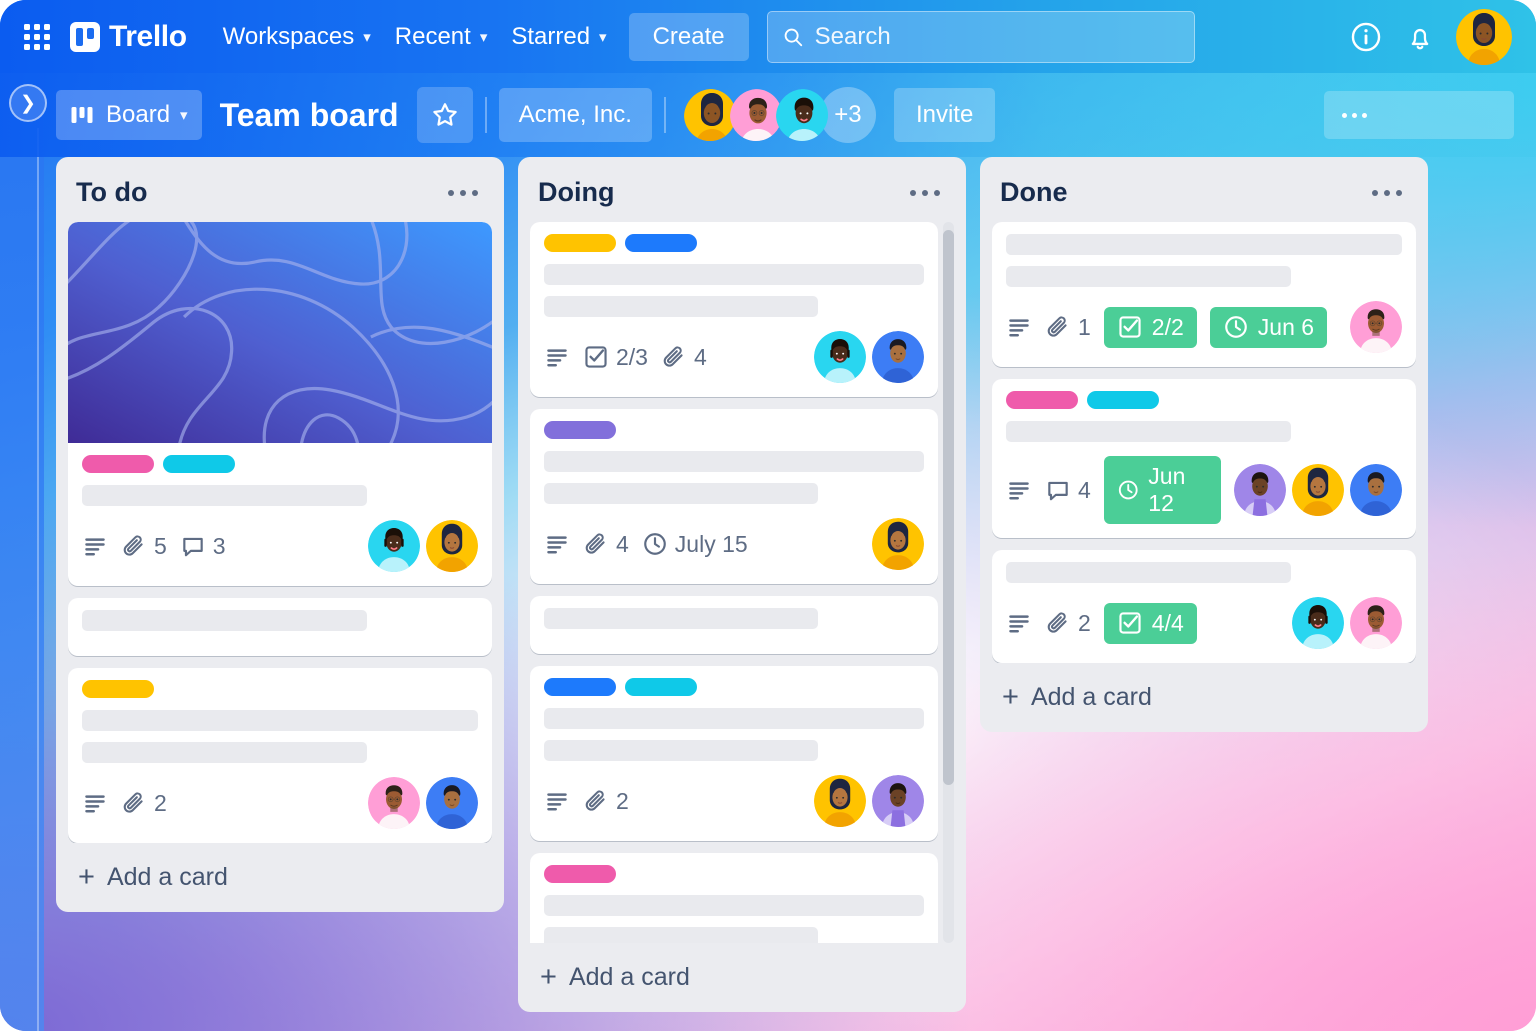  I want to click on board-card: 1 2/2 Jun 6, so click(1204, 294).